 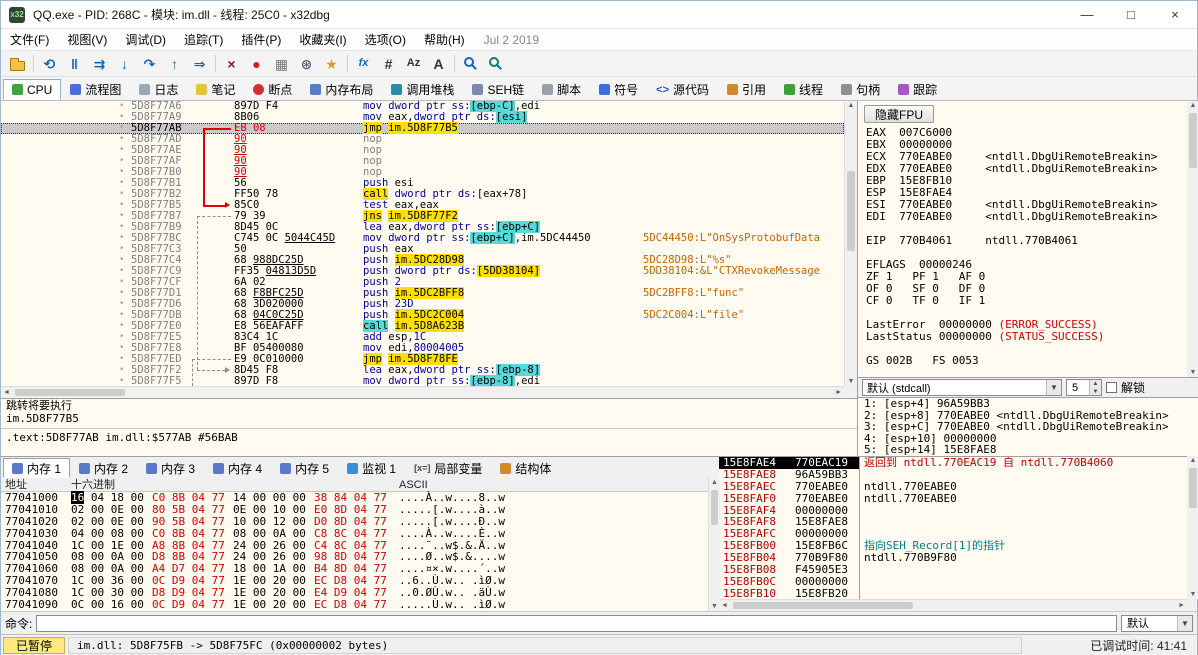 I want to click on tab-memory-5: 内存 5, so click(x=304, y=468).